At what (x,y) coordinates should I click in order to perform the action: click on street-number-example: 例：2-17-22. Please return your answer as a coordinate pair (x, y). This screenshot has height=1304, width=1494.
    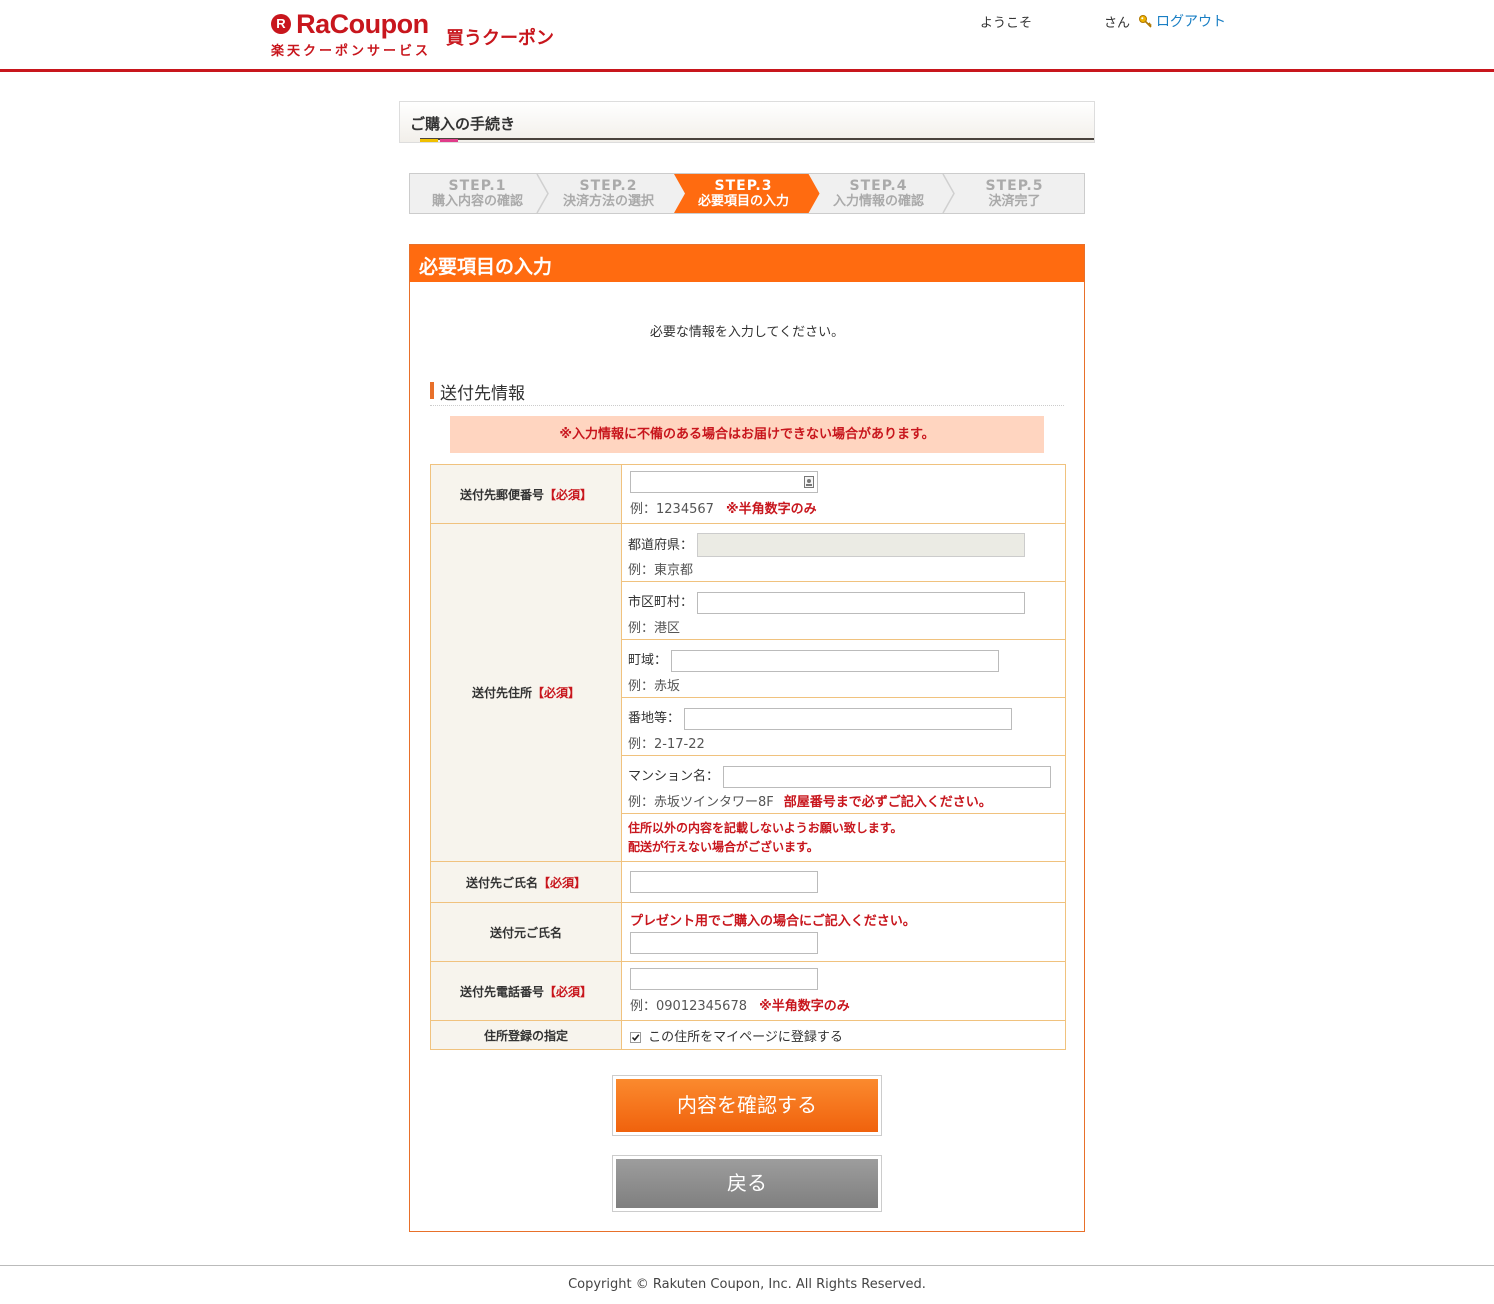
    Looking at the image, I should click on (666, 744).